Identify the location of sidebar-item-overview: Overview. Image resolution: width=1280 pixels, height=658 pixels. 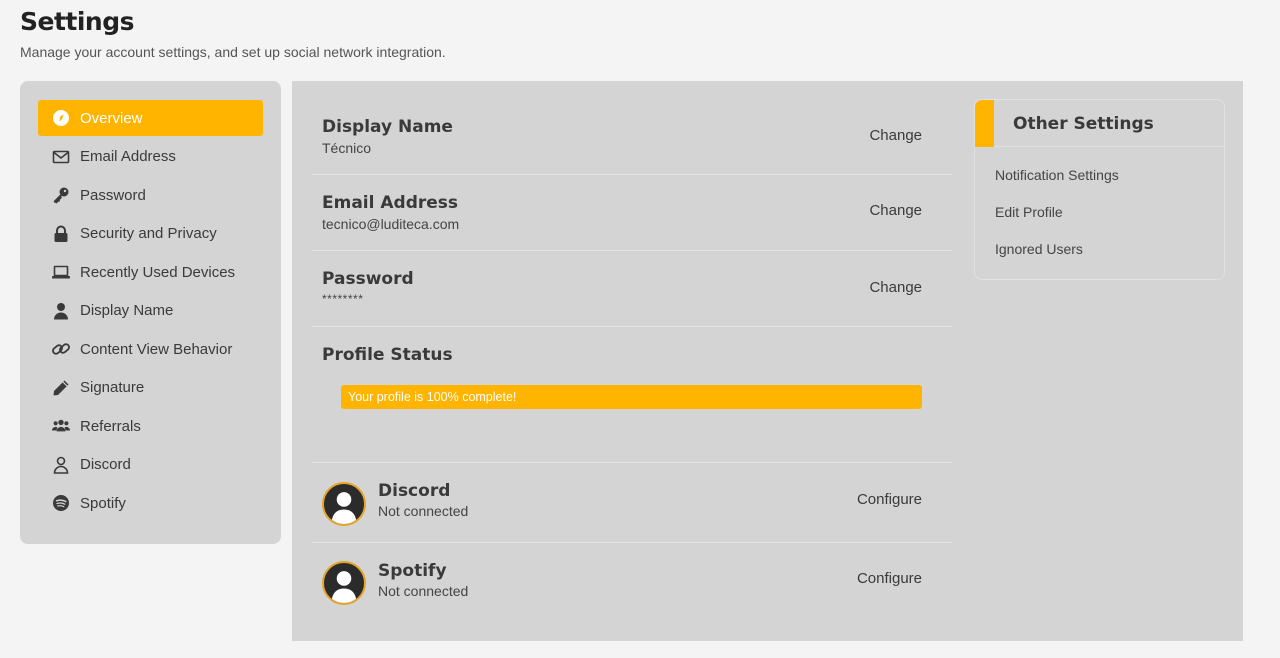
(150, 118).